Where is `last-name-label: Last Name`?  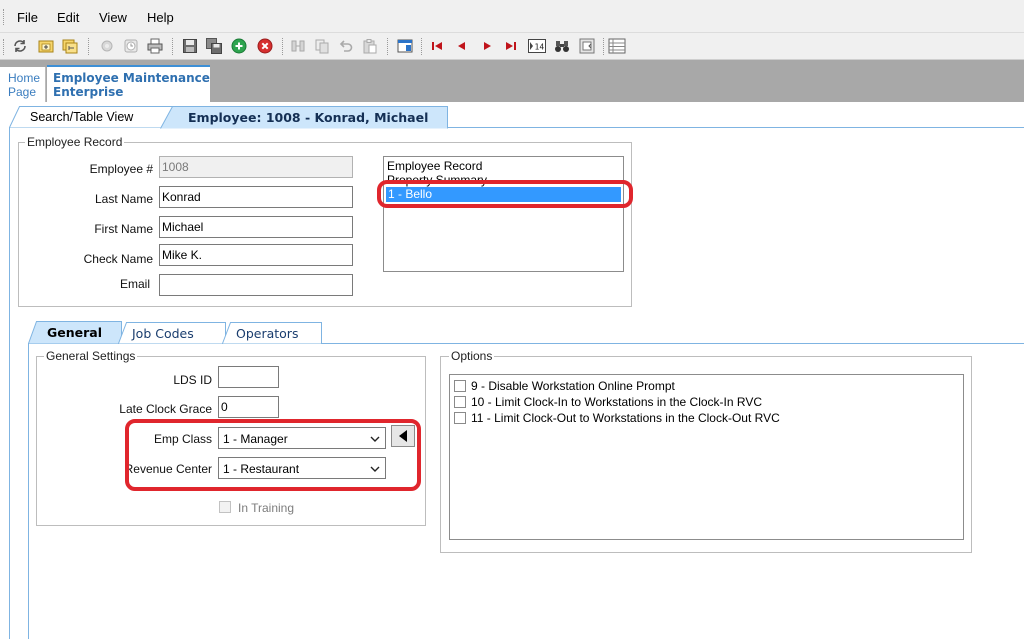
last-name-label: Last Name is located at coordinates (123, 199).